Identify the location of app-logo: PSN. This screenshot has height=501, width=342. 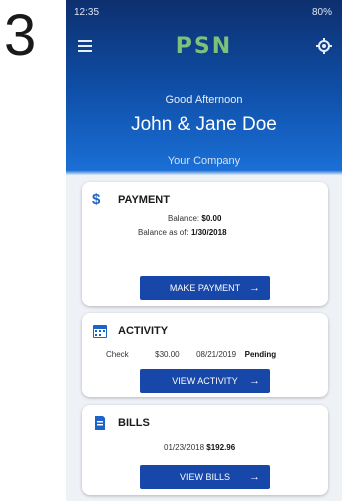
(204, 46).